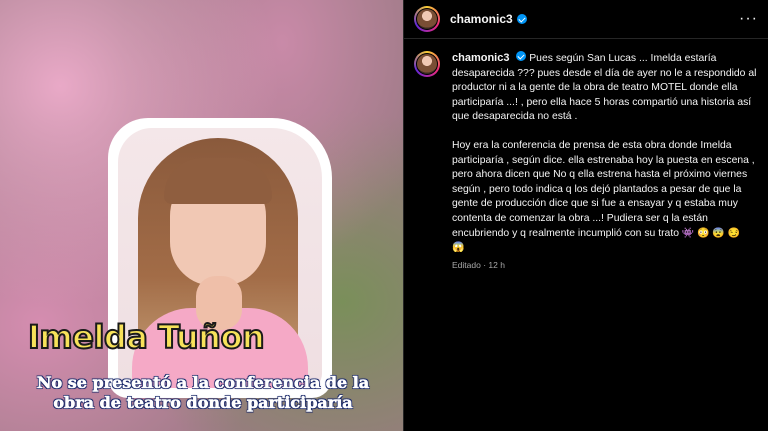 This screenshot has height=431, width=768. I want to click on headline-name: Imelda Tuñon, so click(146, 337).